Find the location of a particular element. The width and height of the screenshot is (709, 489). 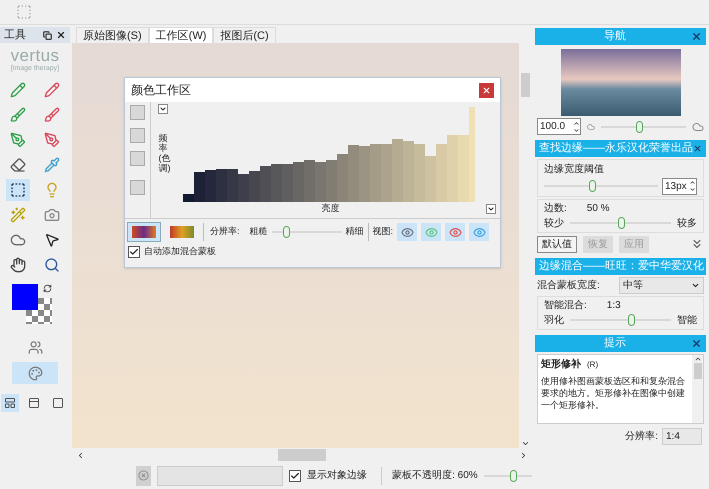

checkbox-label: 显示对象边缘 is located at coordinates (337, 475).